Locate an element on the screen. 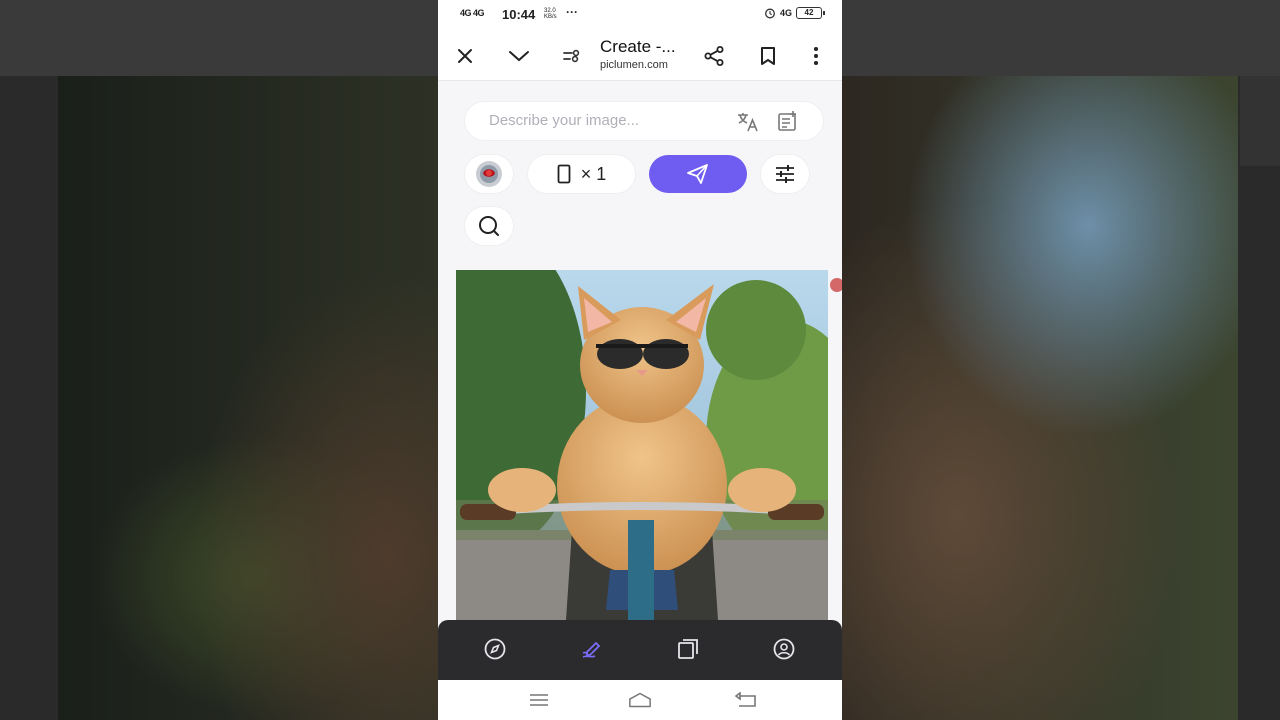  status-bar: 4G 4G 10:44 32.0 KB/s ··· 4G 42 is located at coordinates (640, 15).